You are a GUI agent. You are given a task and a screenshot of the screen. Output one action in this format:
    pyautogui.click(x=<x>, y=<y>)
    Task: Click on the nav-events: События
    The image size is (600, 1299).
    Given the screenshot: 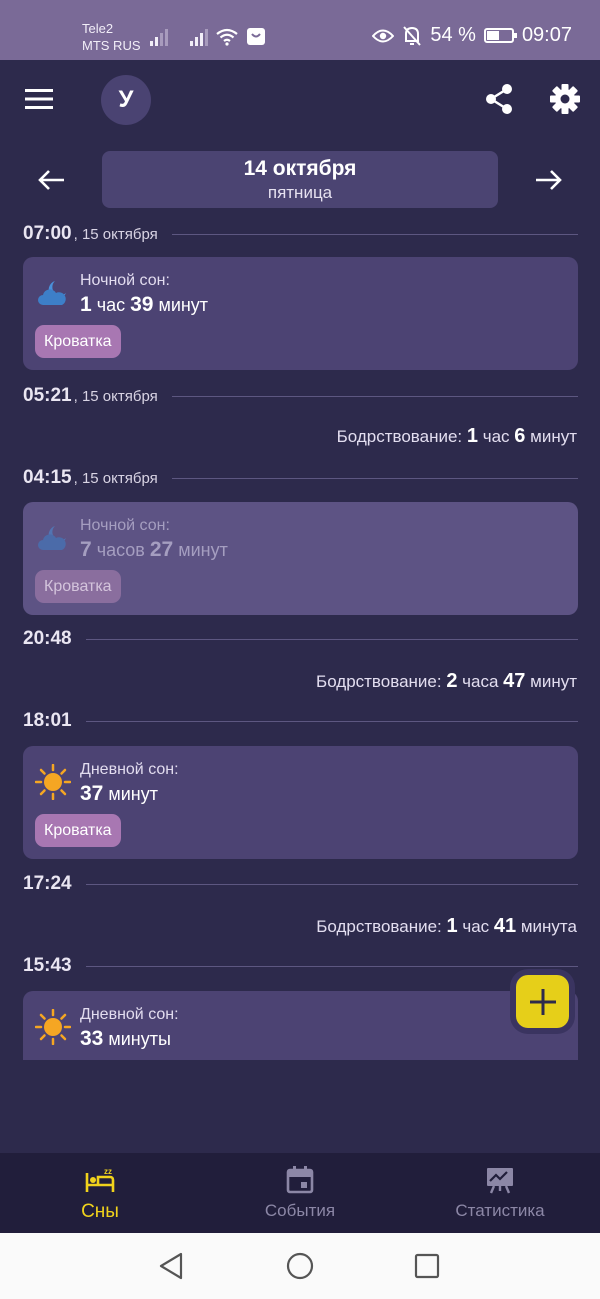 What is the action you would take?
    pyautogui.click(x=300, y=1193)
    